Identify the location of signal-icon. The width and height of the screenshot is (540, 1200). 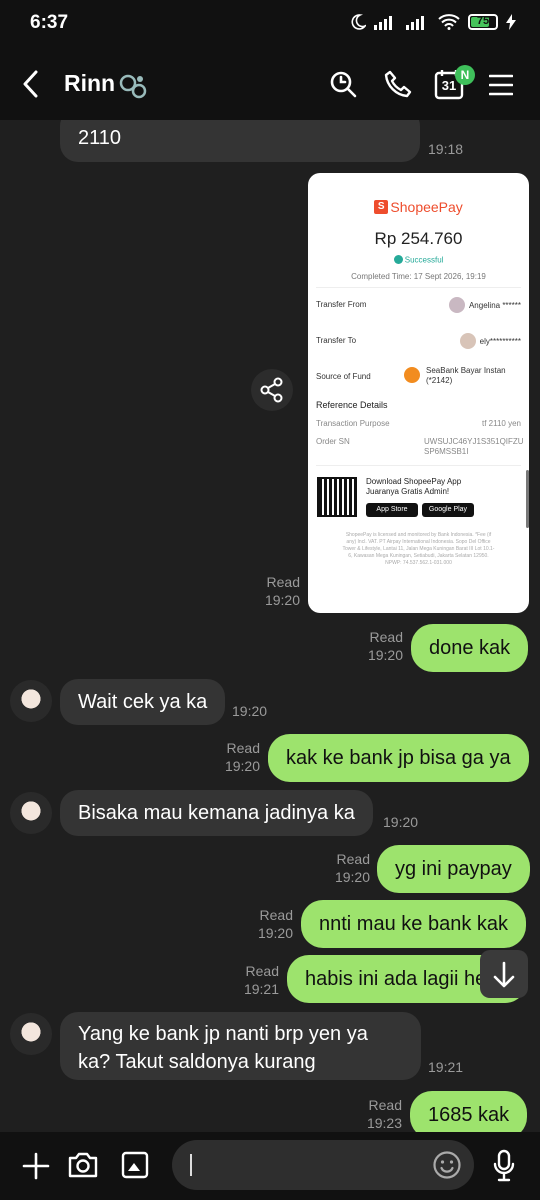
(383, 23).